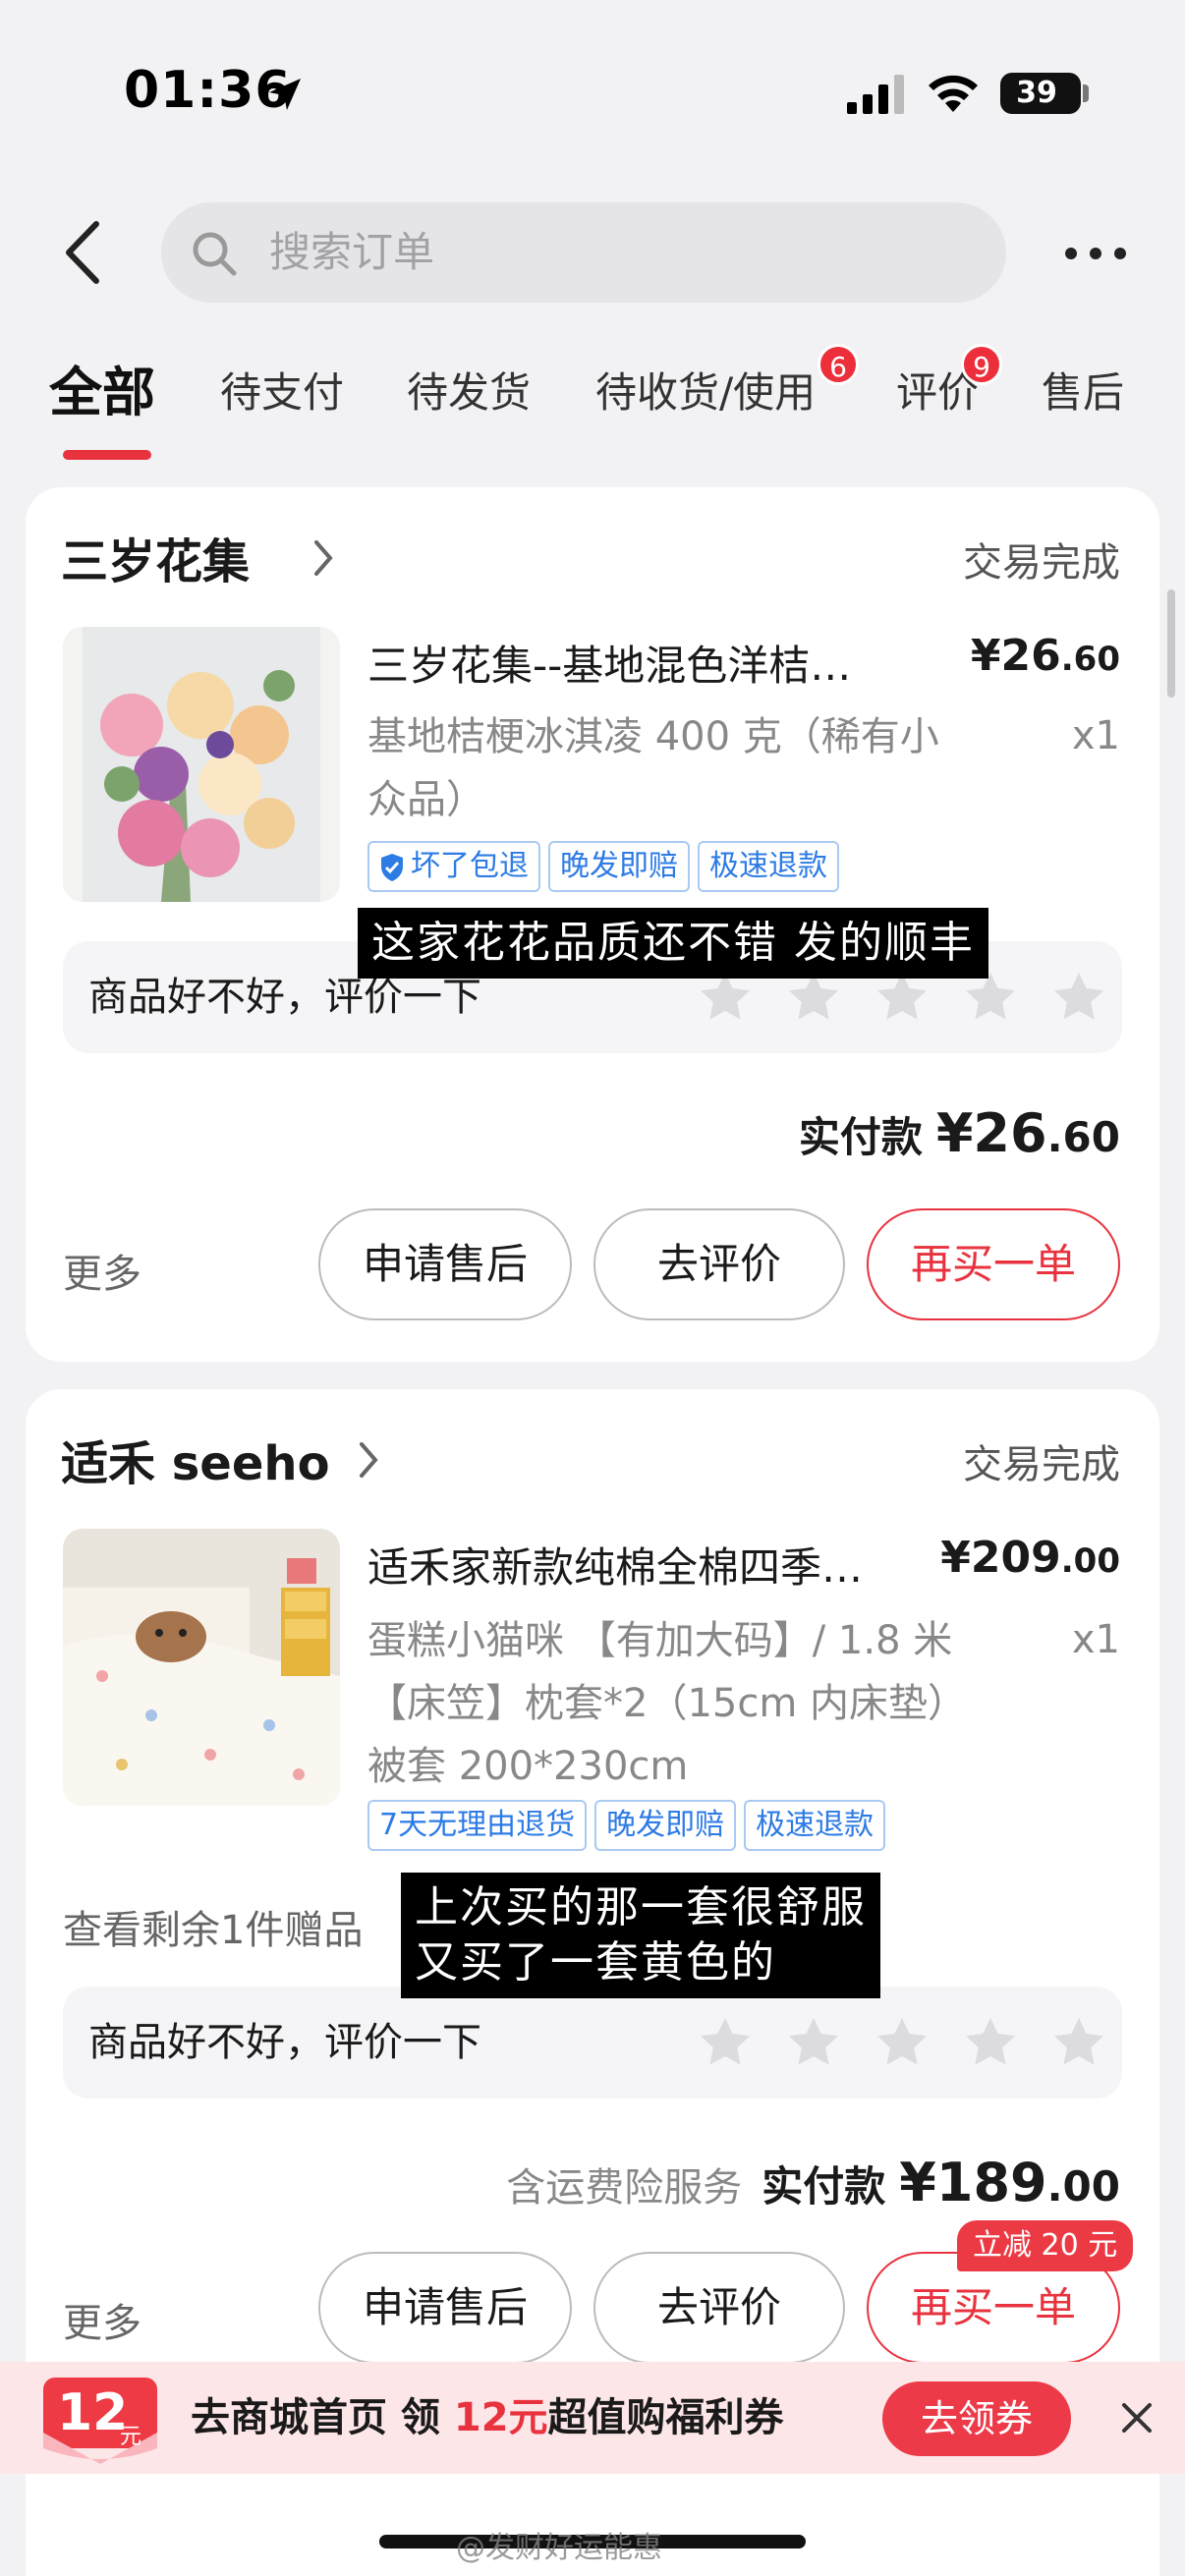 The image size is (1185, 2576). Describe the element at coordinates (1083, 393) in the screenshot. I see `tab-after-sales: 售后` at that location.